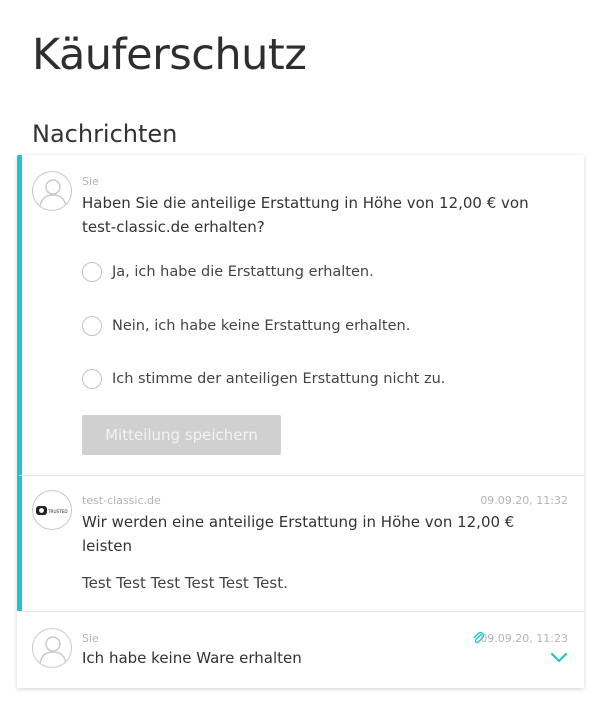 The width and height of the screenshot is (601, 703). I want to click on section-title: Nachrichten, so click(105, 134).